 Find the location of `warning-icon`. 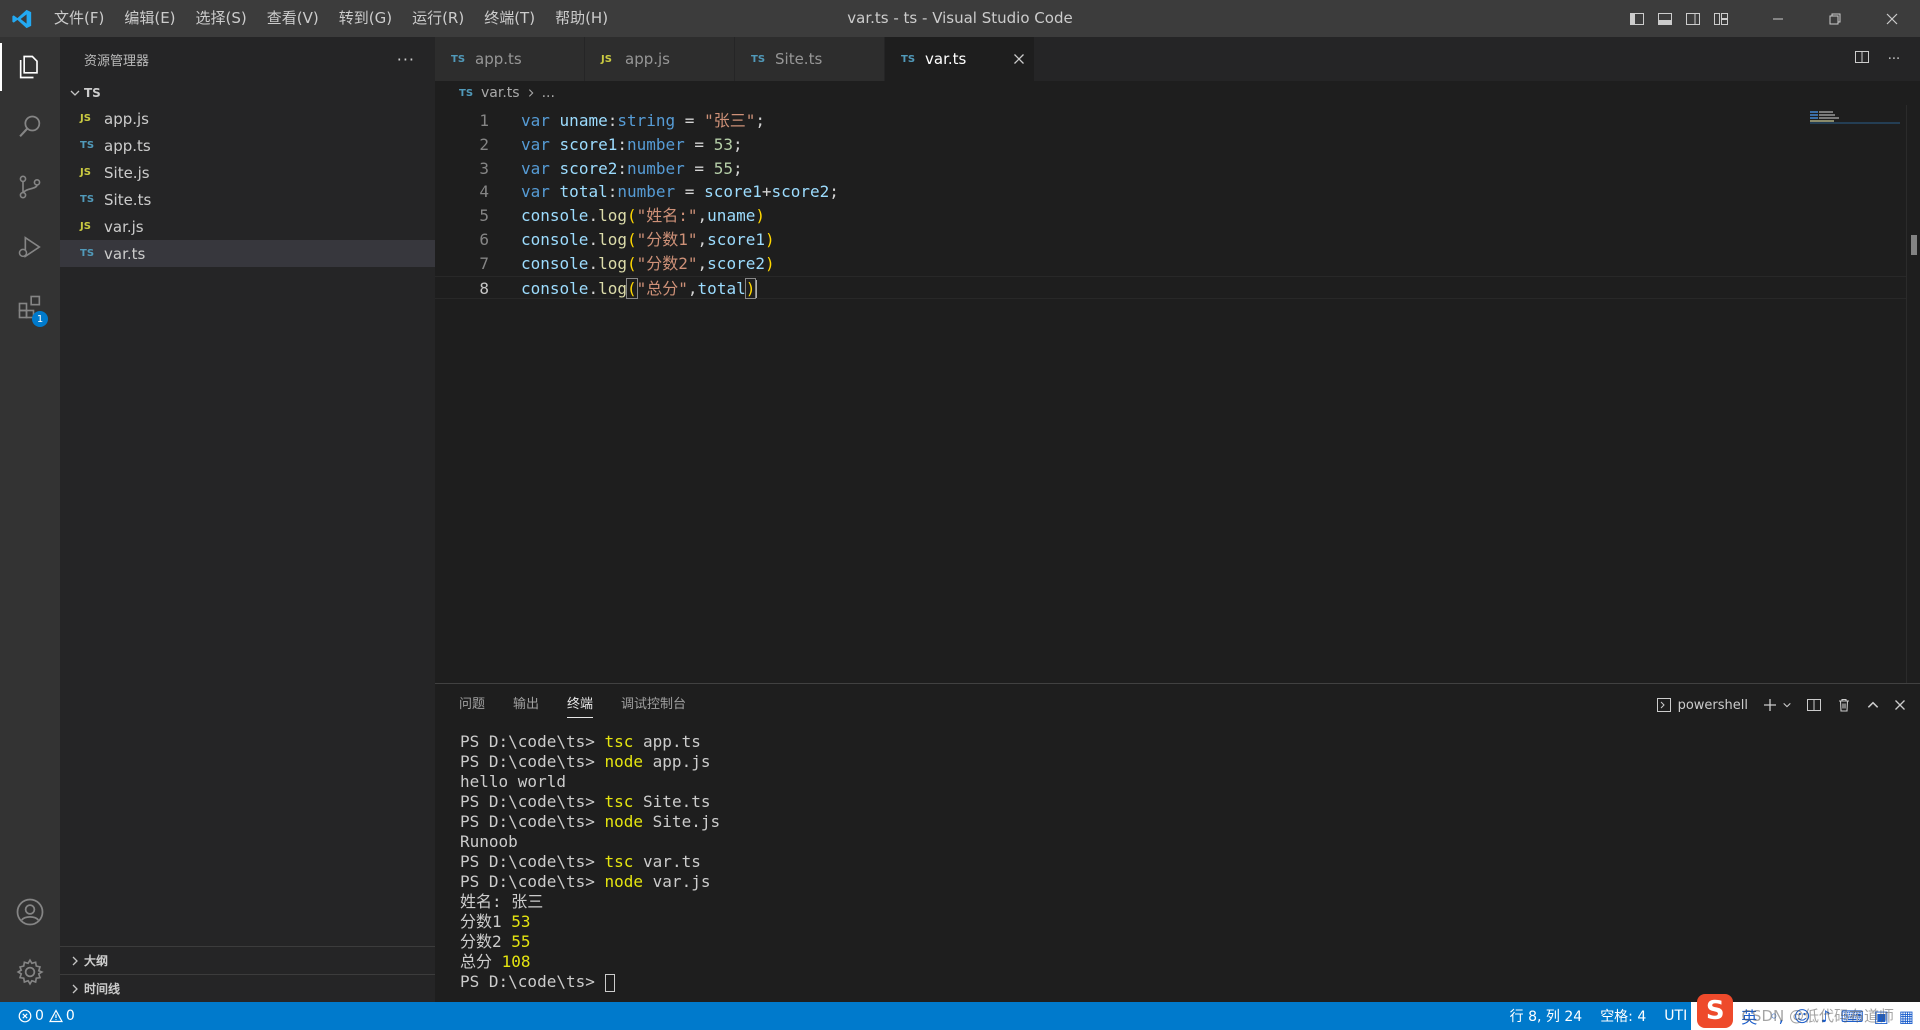

warning-icon is located at coordinates (55, 1016).